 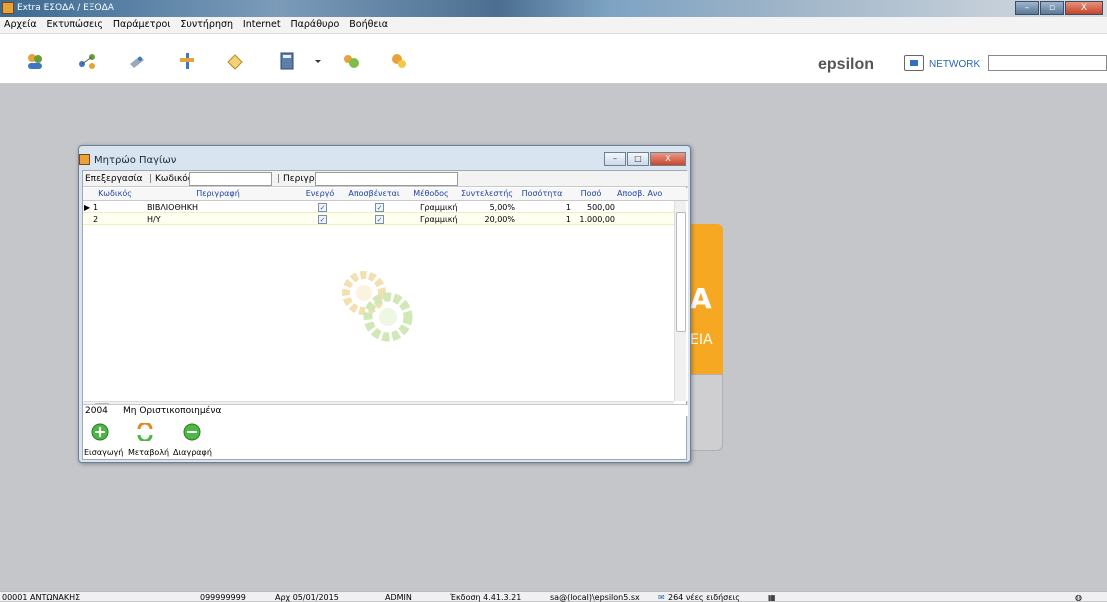 I want to click on maximize-button: ▫, so click(x=1052, y=8).